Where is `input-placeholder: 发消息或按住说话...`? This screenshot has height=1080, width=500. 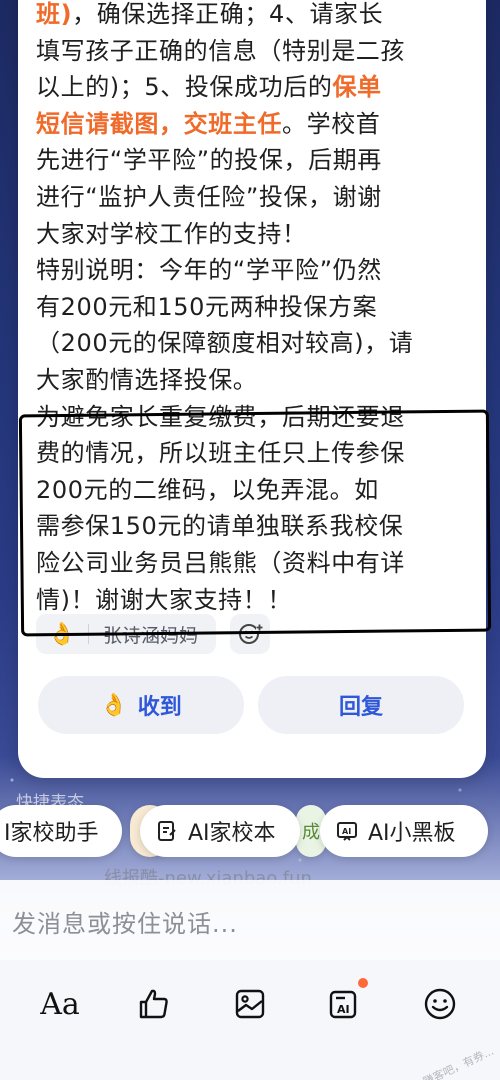
input-placeholder: 发消息或按住说话... is located at coordinates (125, 924).